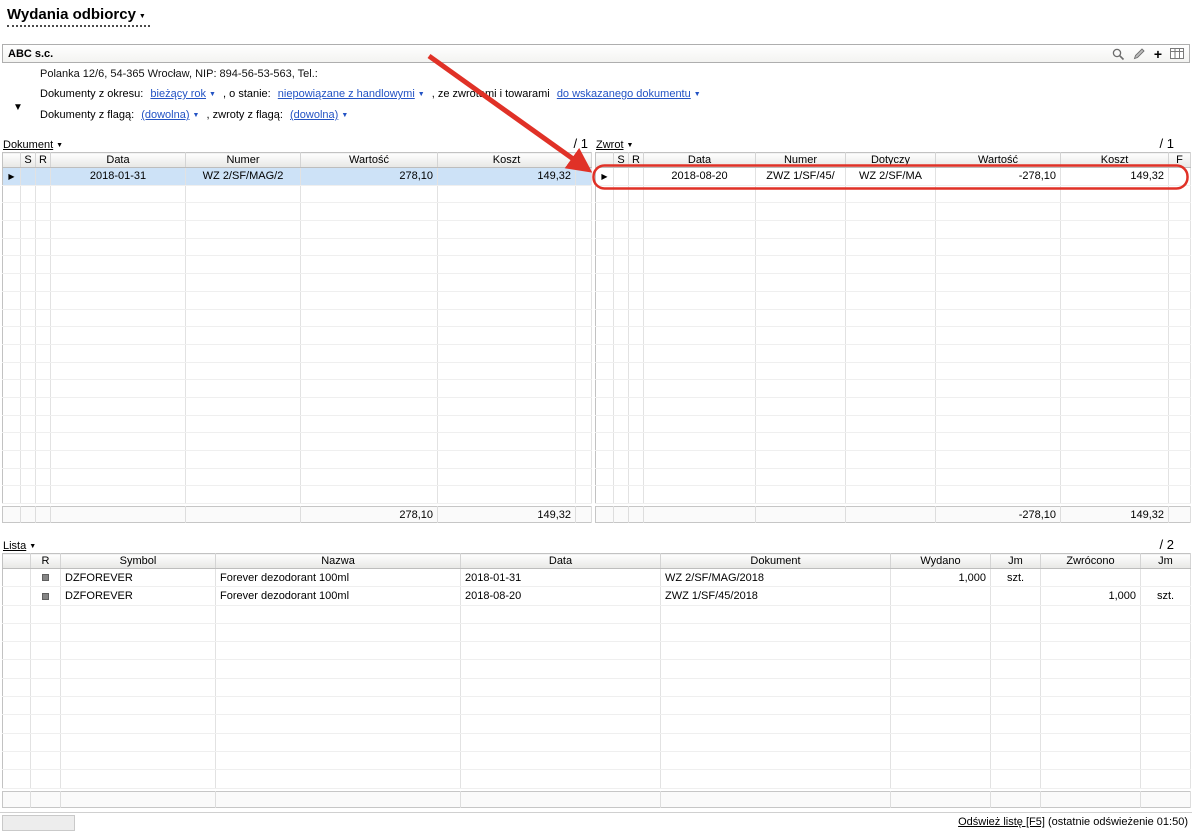 The height and width of the screenshot is (833, 1192). I want to click on cell-jm2, so click(1165, 578).